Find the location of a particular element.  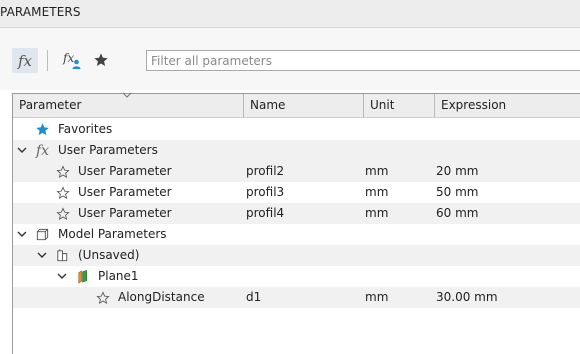

user-function-icon: fx is located at coordinates (72, 60).